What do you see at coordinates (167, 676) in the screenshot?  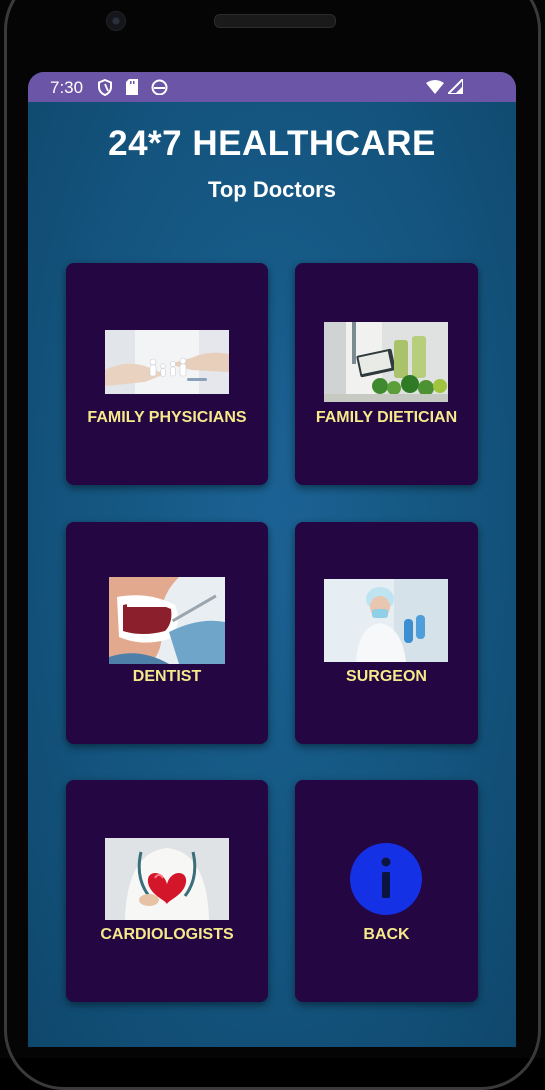 I see `dentist-label: DENTIST` at bounding box center [167, 676].